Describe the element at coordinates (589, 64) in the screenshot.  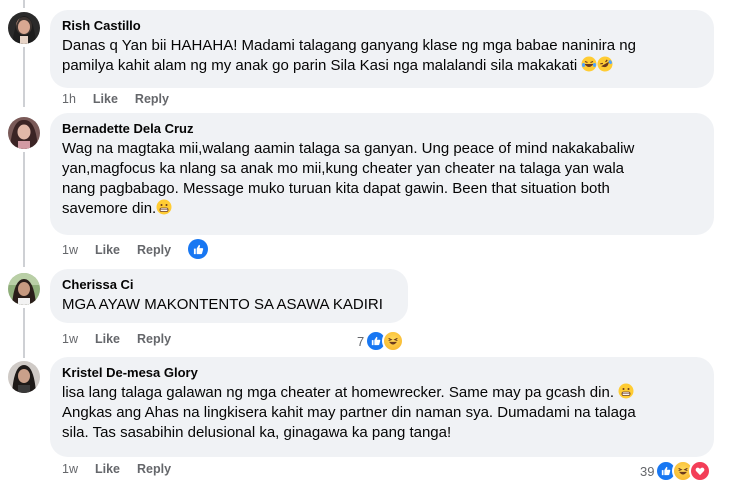
I see `laughing-tears-icon` at that location.